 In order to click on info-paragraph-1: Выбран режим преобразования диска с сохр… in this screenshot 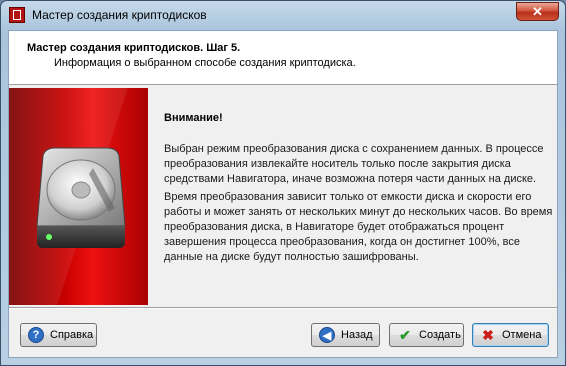, I will do `click(354, 164)`.